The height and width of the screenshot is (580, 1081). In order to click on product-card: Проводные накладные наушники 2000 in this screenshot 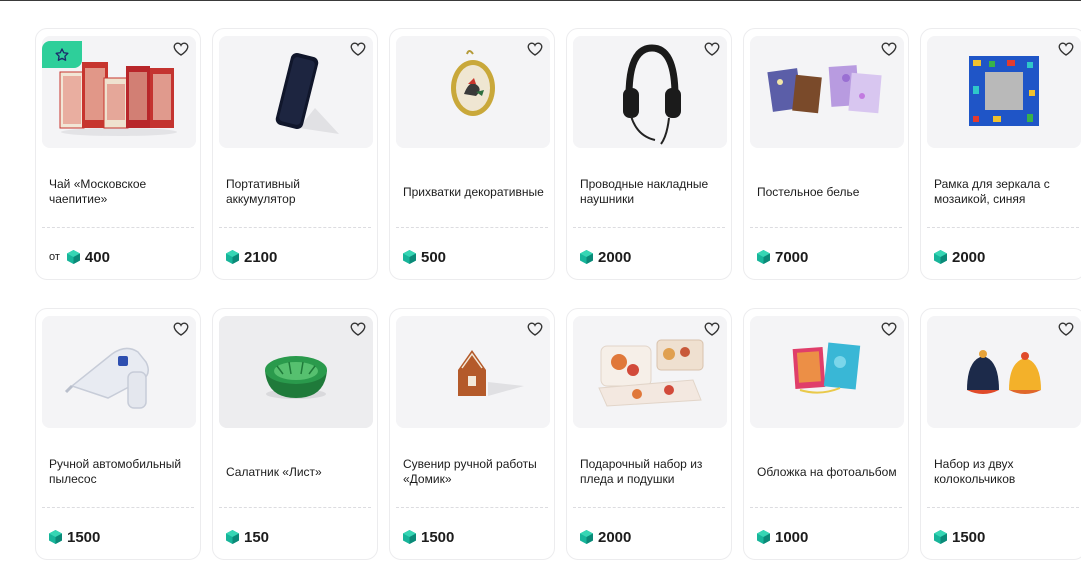, I will do `click(649, 154)`.